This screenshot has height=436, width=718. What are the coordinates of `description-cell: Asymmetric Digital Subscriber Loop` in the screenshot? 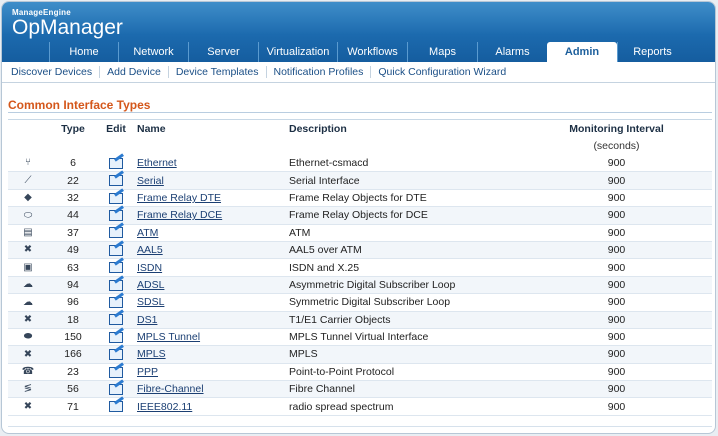 It's located at (372, 284).